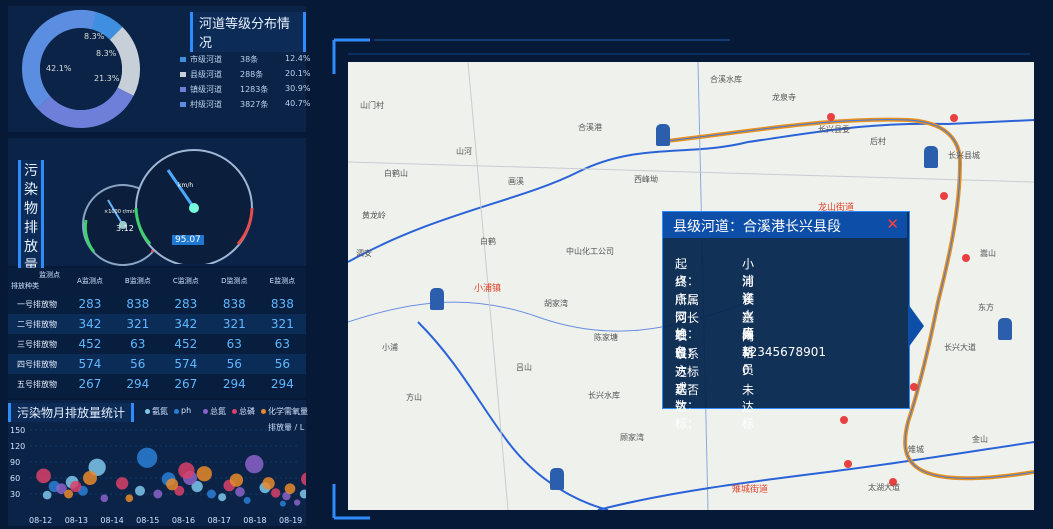 The image size is (1053, 529). Describe the element at coordinates (234, 281) in the screenshot. I see `table-col-header: D监测点` at that location.